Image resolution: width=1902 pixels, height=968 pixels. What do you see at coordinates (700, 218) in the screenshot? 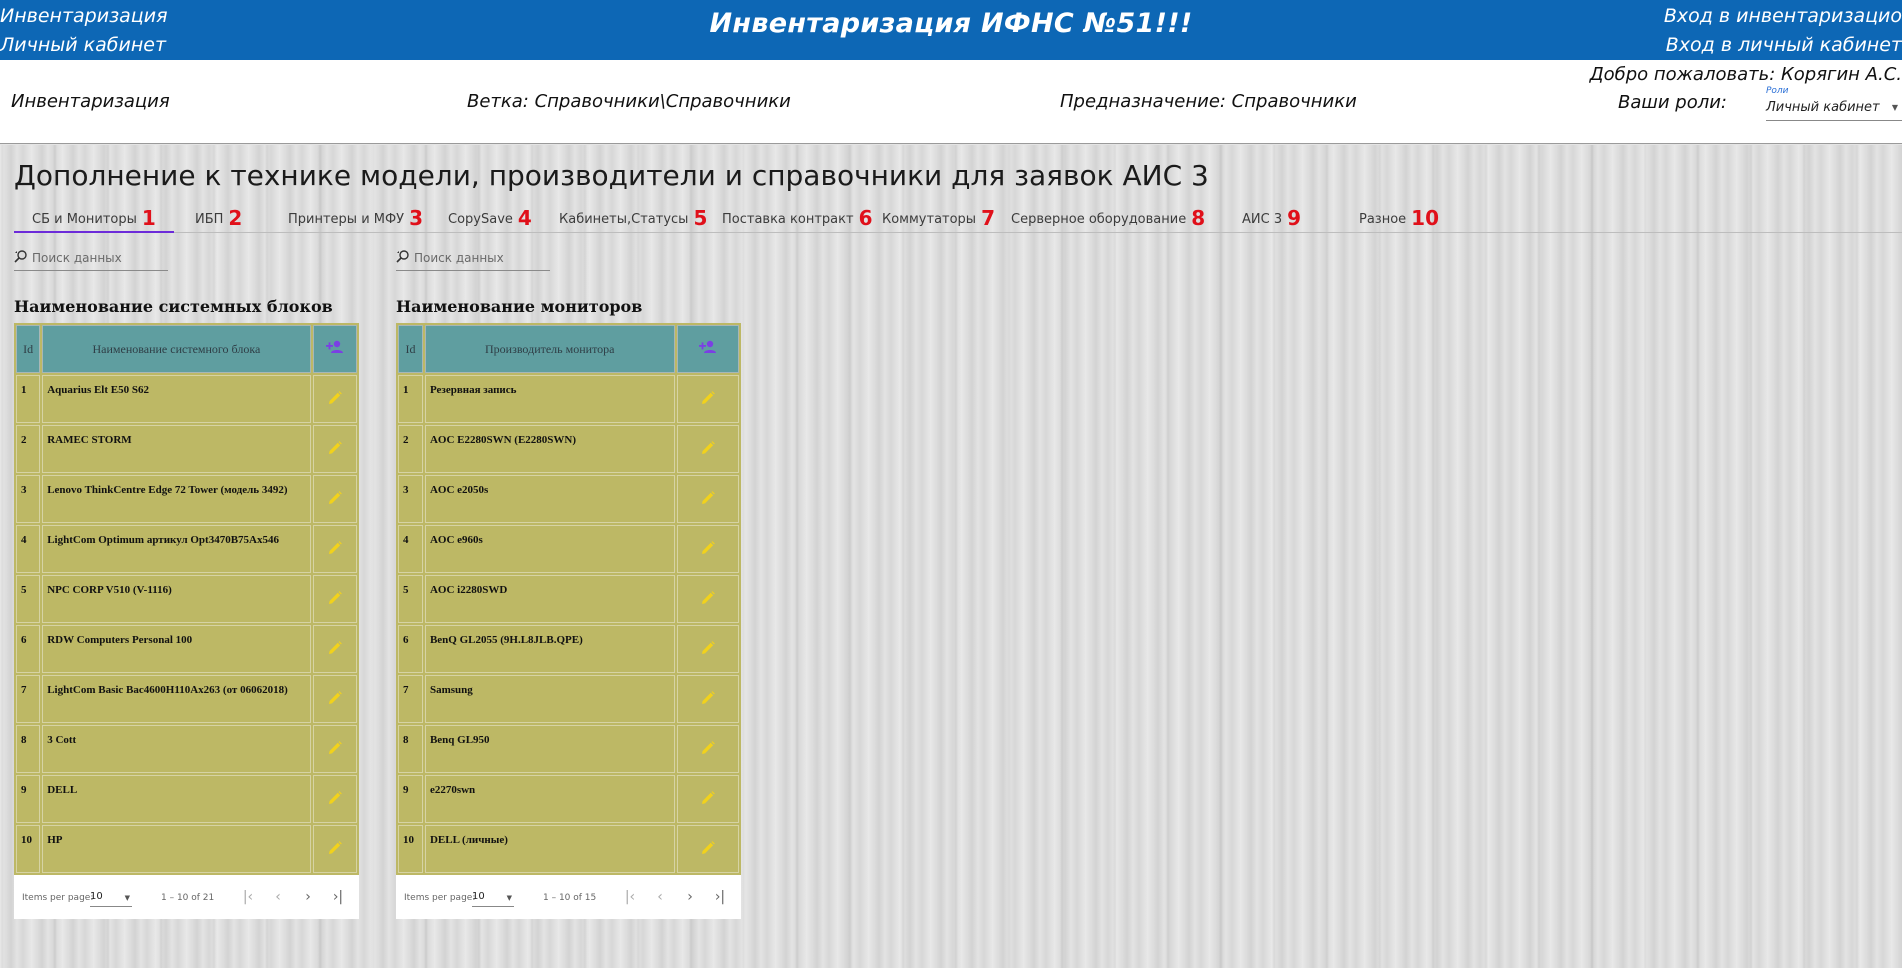
I see `tab-number: 5` at bounding box center [700, 218].